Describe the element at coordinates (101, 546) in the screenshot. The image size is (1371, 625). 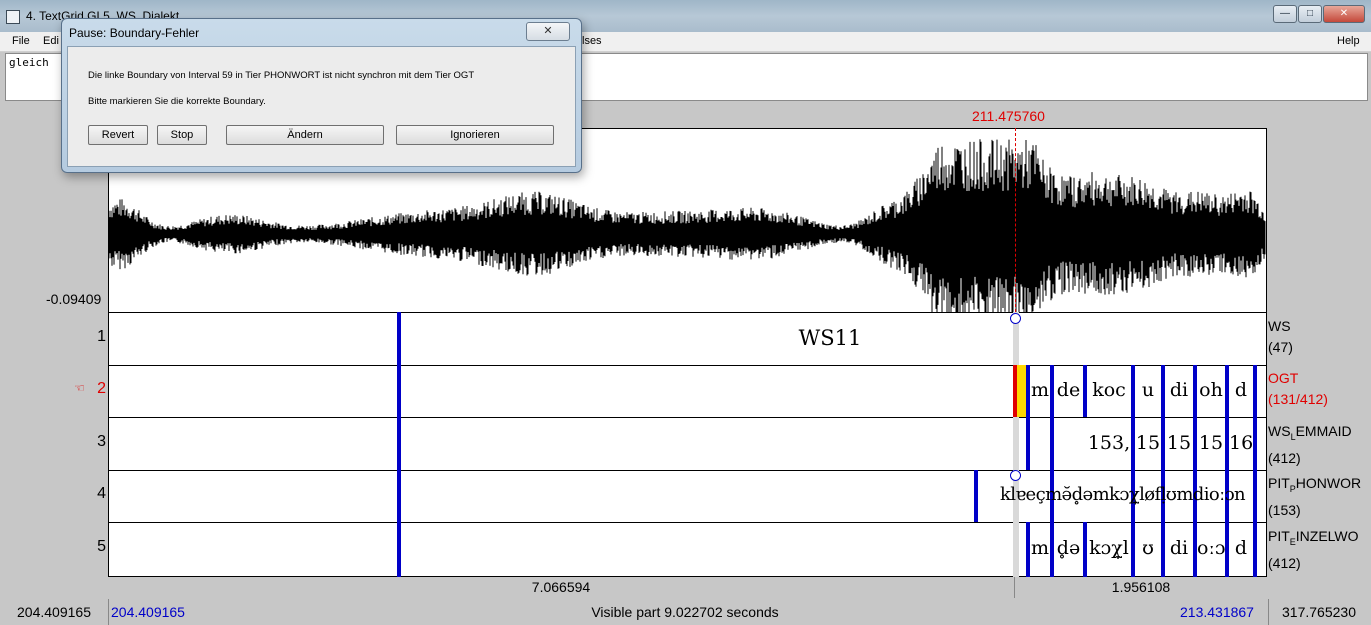
I see `tier-number-5: 5` at that location.